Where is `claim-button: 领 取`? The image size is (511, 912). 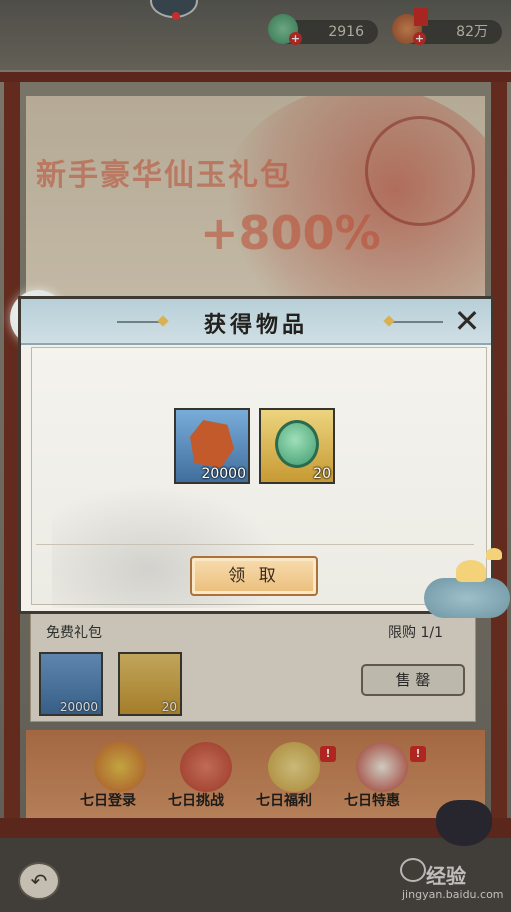 claim-button: 领 取 is located at coordinates (254, 576).